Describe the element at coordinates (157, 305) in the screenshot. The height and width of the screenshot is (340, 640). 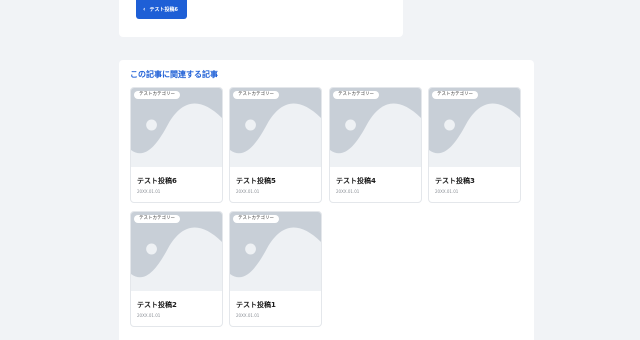
I see `card-title: テスト投稿2` at that location.